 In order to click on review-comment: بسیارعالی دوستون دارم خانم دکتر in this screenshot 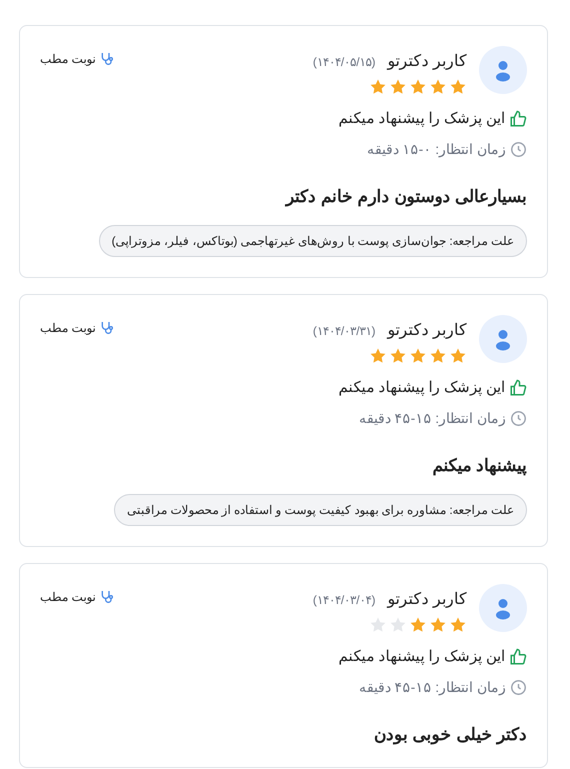, I will do `click(405, 197)`.